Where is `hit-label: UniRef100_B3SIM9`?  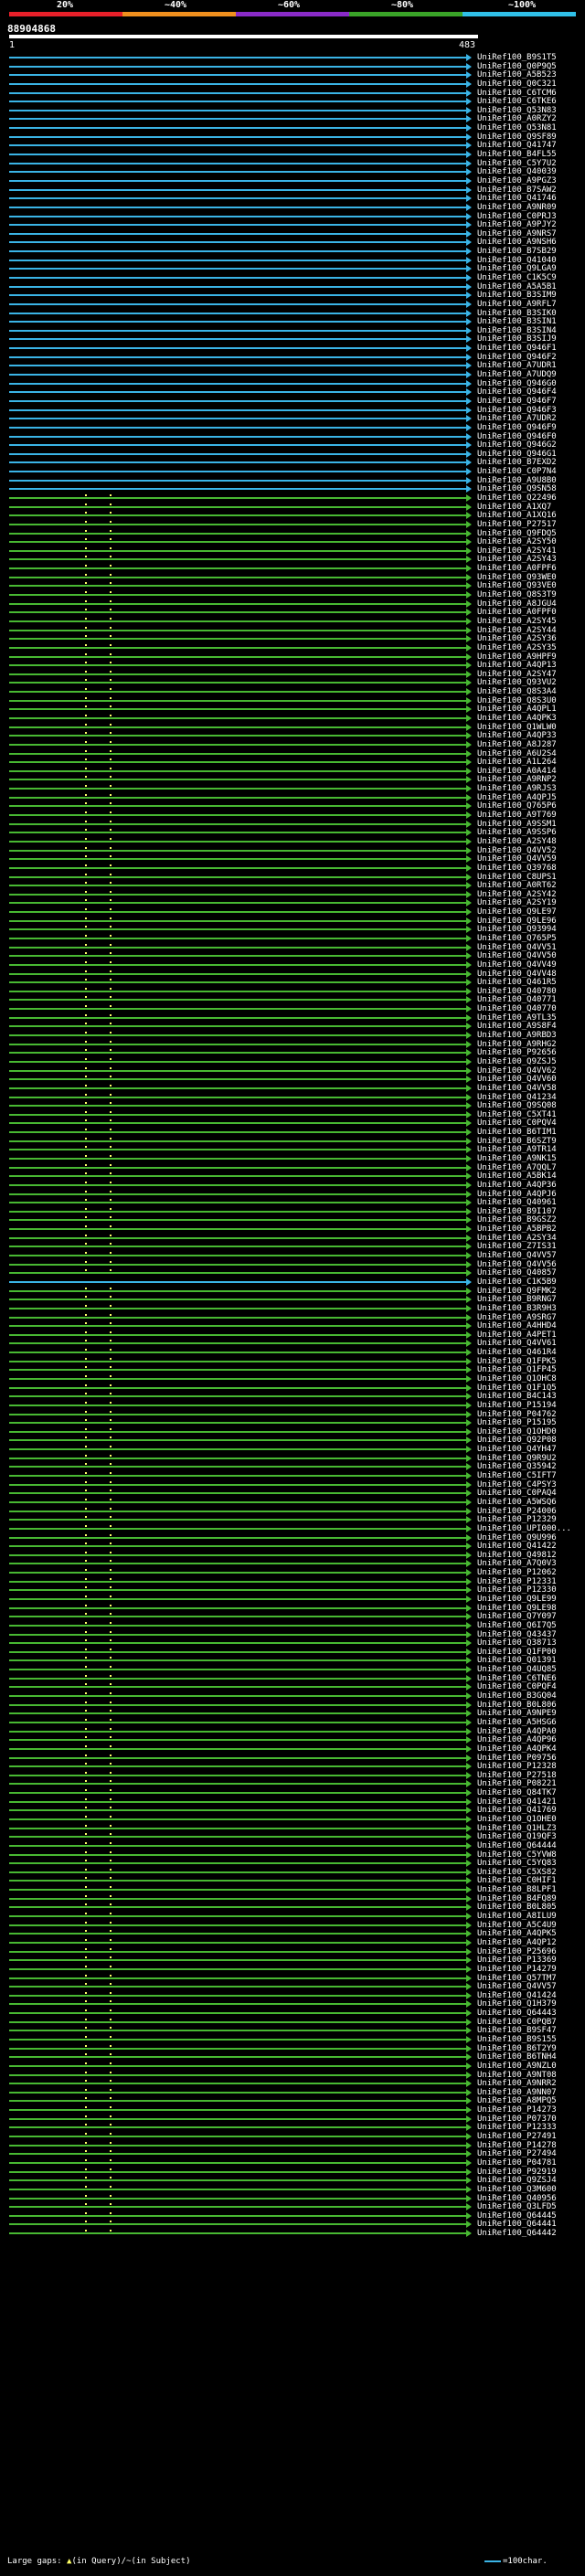
hit-label: UniRef100_B3SIM9 is located at coordinates (517, 295).